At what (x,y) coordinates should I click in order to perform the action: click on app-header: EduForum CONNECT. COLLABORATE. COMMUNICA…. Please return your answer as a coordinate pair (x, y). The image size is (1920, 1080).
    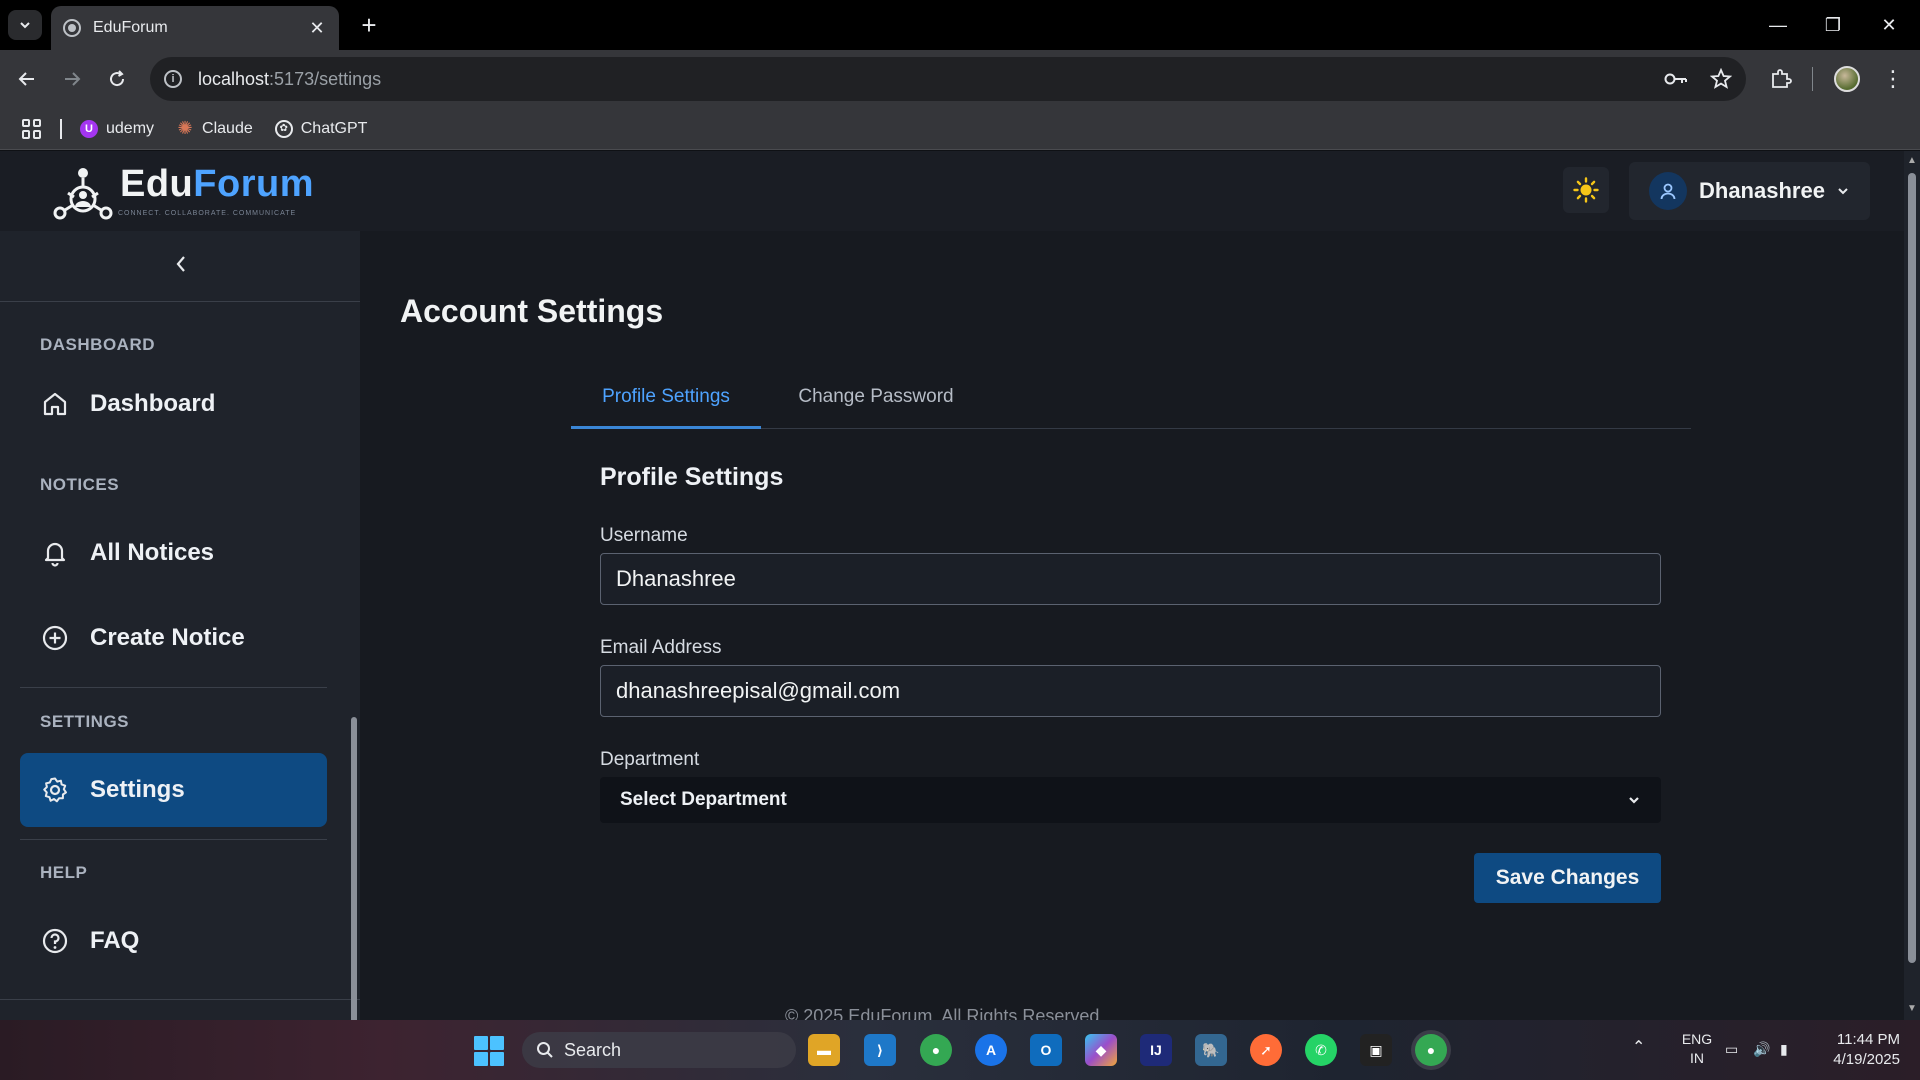
    Looking at the image, I should click on (952, 191).